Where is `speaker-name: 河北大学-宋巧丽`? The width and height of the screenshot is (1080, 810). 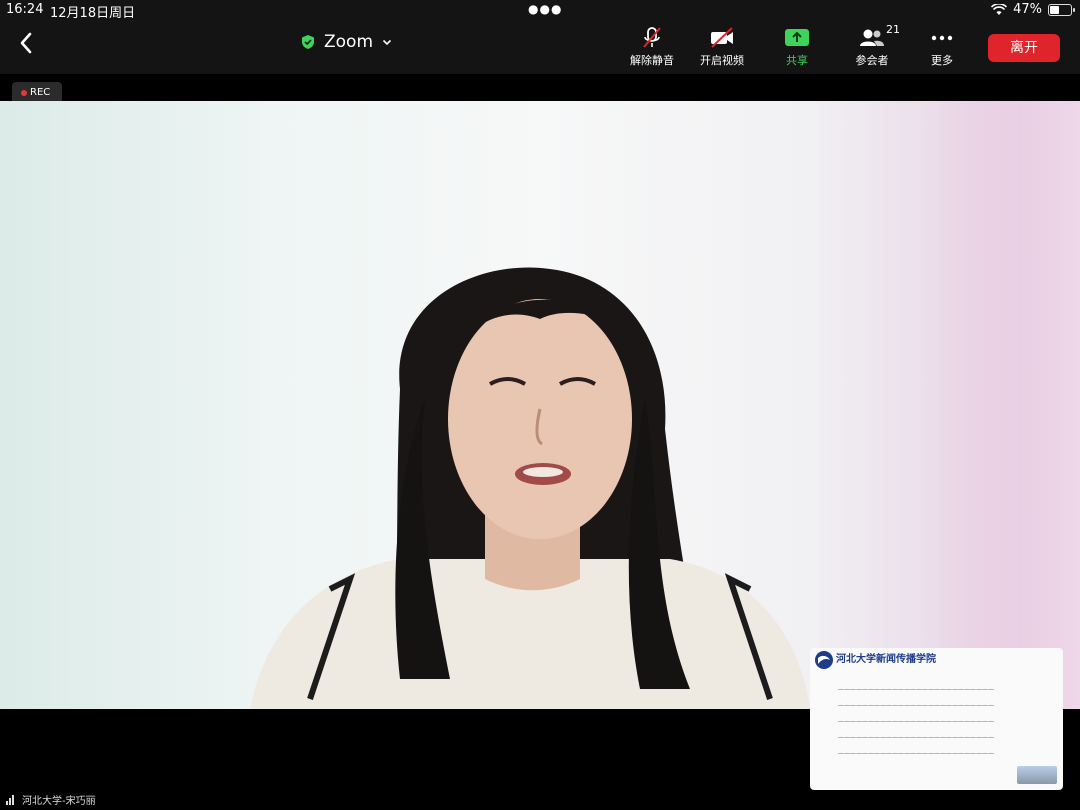
speaker-name: 河北大学-宋巧丽 is located at coordinates (59, 801).